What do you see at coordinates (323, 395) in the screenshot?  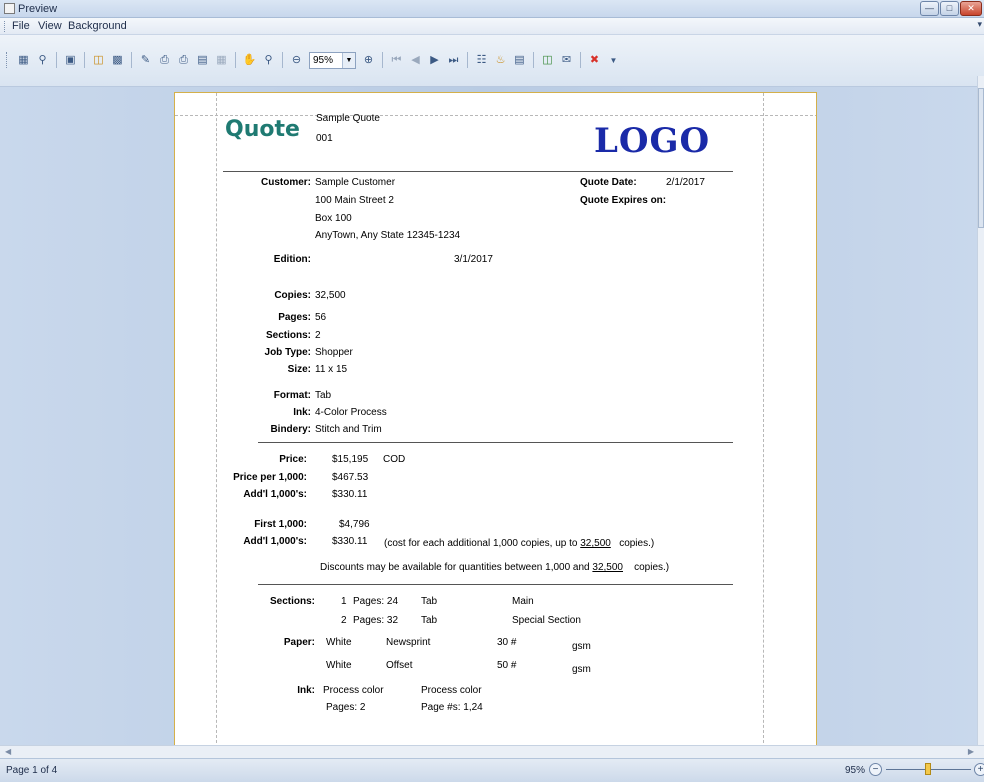 I see `format-value: Tab` at bounding box center [323, 395].